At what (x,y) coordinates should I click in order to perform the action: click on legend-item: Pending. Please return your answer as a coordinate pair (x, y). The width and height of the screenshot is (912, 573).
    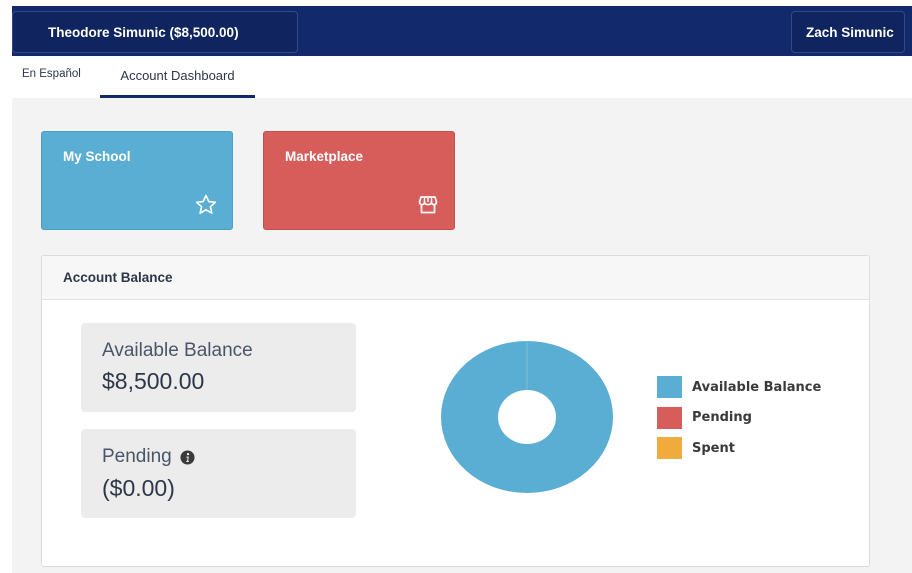
    Looking at the image, I should click on (739, 418).